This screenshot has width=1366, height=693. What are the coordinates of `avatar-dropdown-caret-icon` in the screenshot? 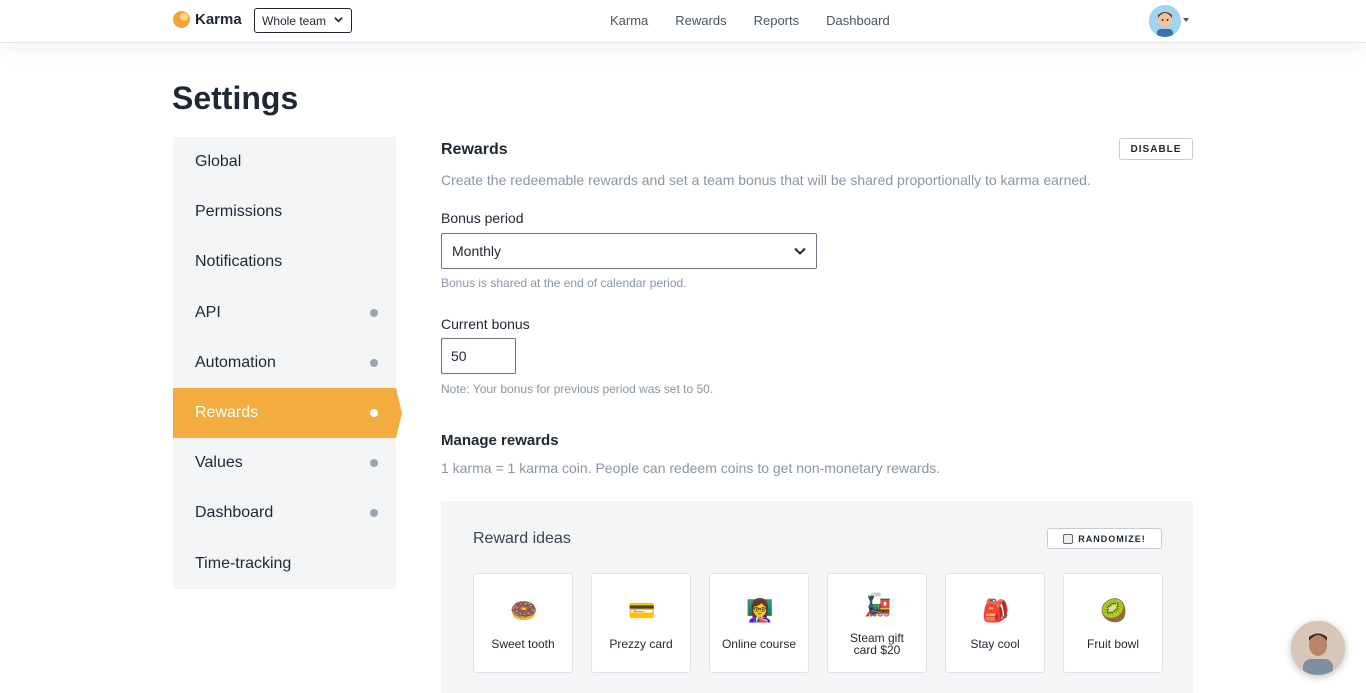 It's located at (1186, 20).